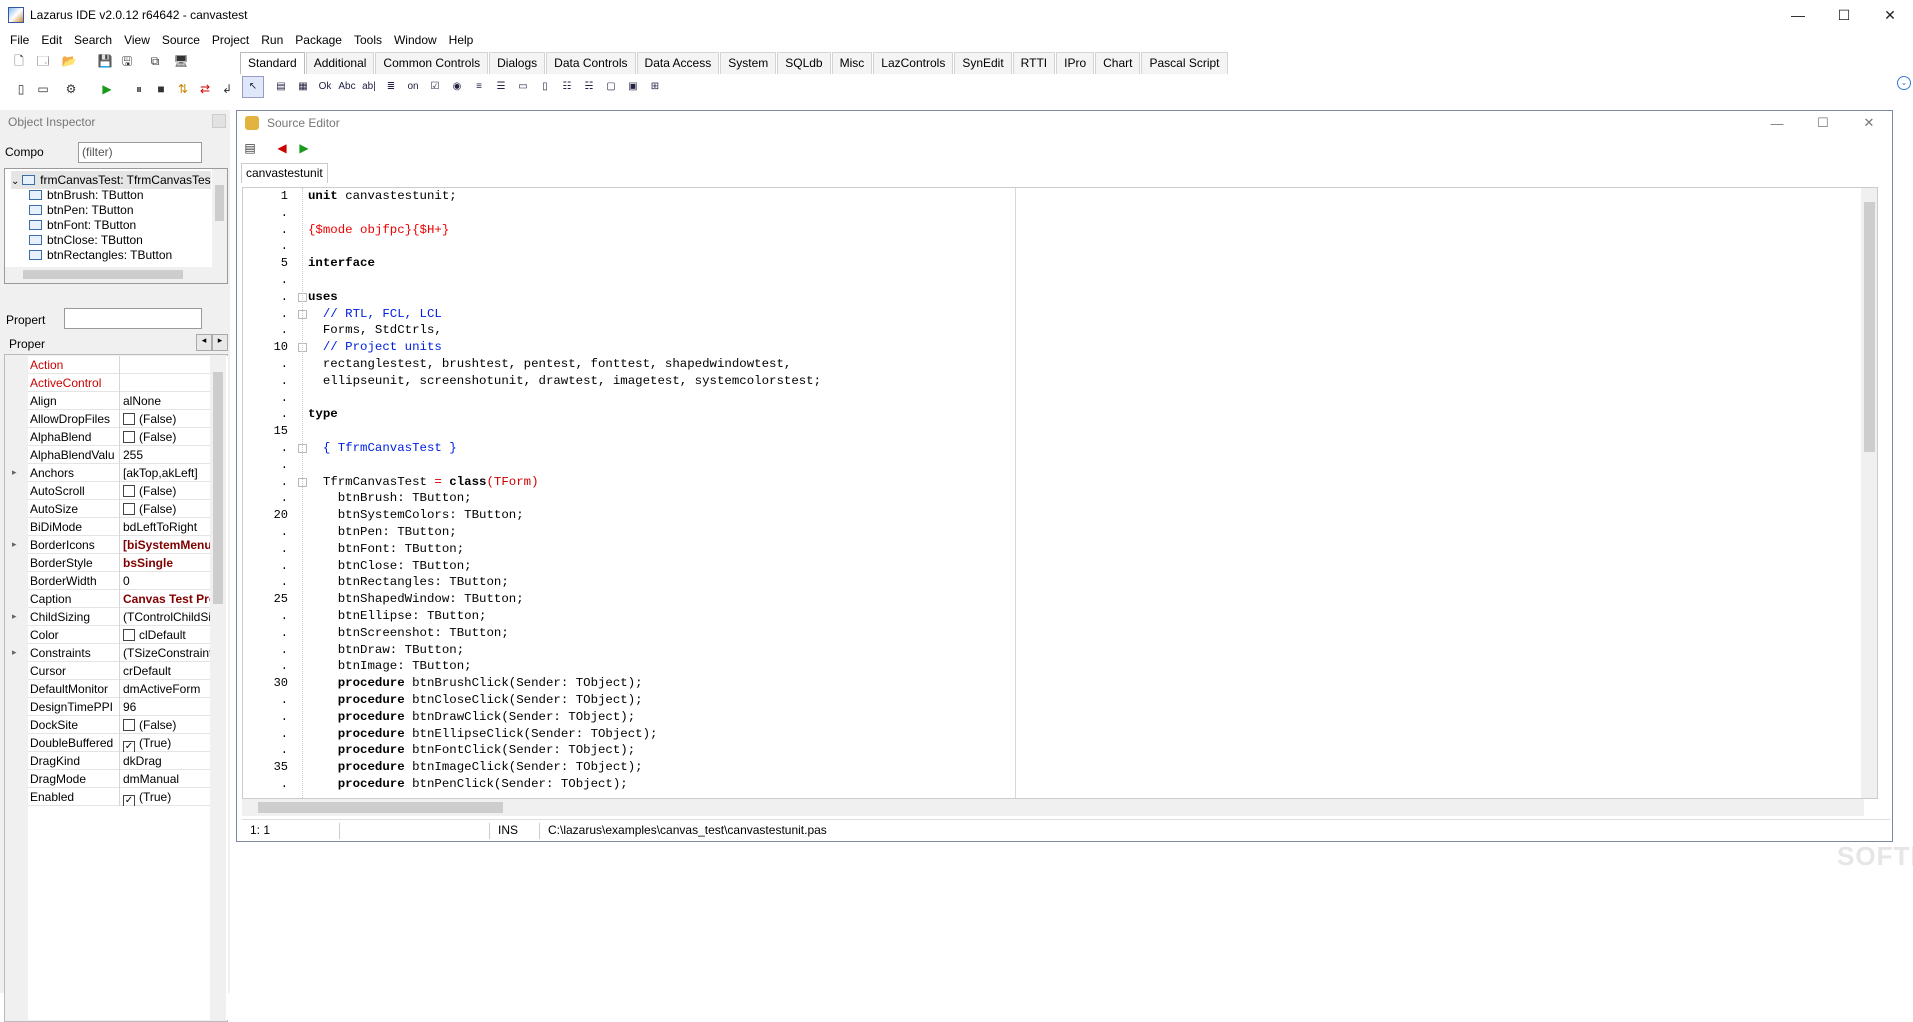 The image size is (1913, 1022). Describe the element at coordinates (139, 89) in the screenshot. I see `pause-icon: ⏸` at that location.